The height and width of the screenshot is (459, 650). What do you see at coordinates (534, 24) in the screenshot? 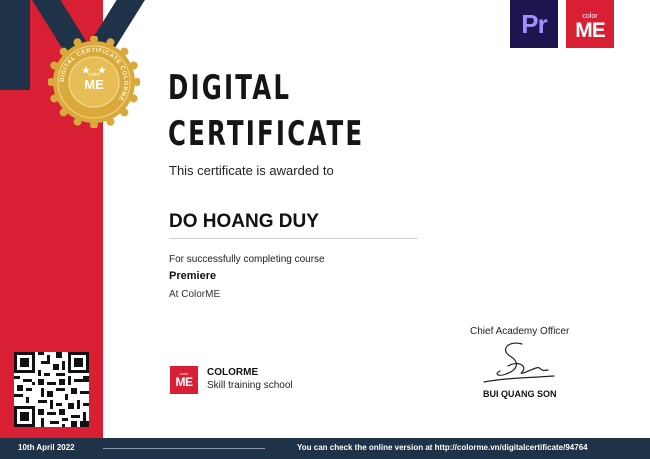
I see `premiere-logo: Pr` at bounding box center [534, 24].